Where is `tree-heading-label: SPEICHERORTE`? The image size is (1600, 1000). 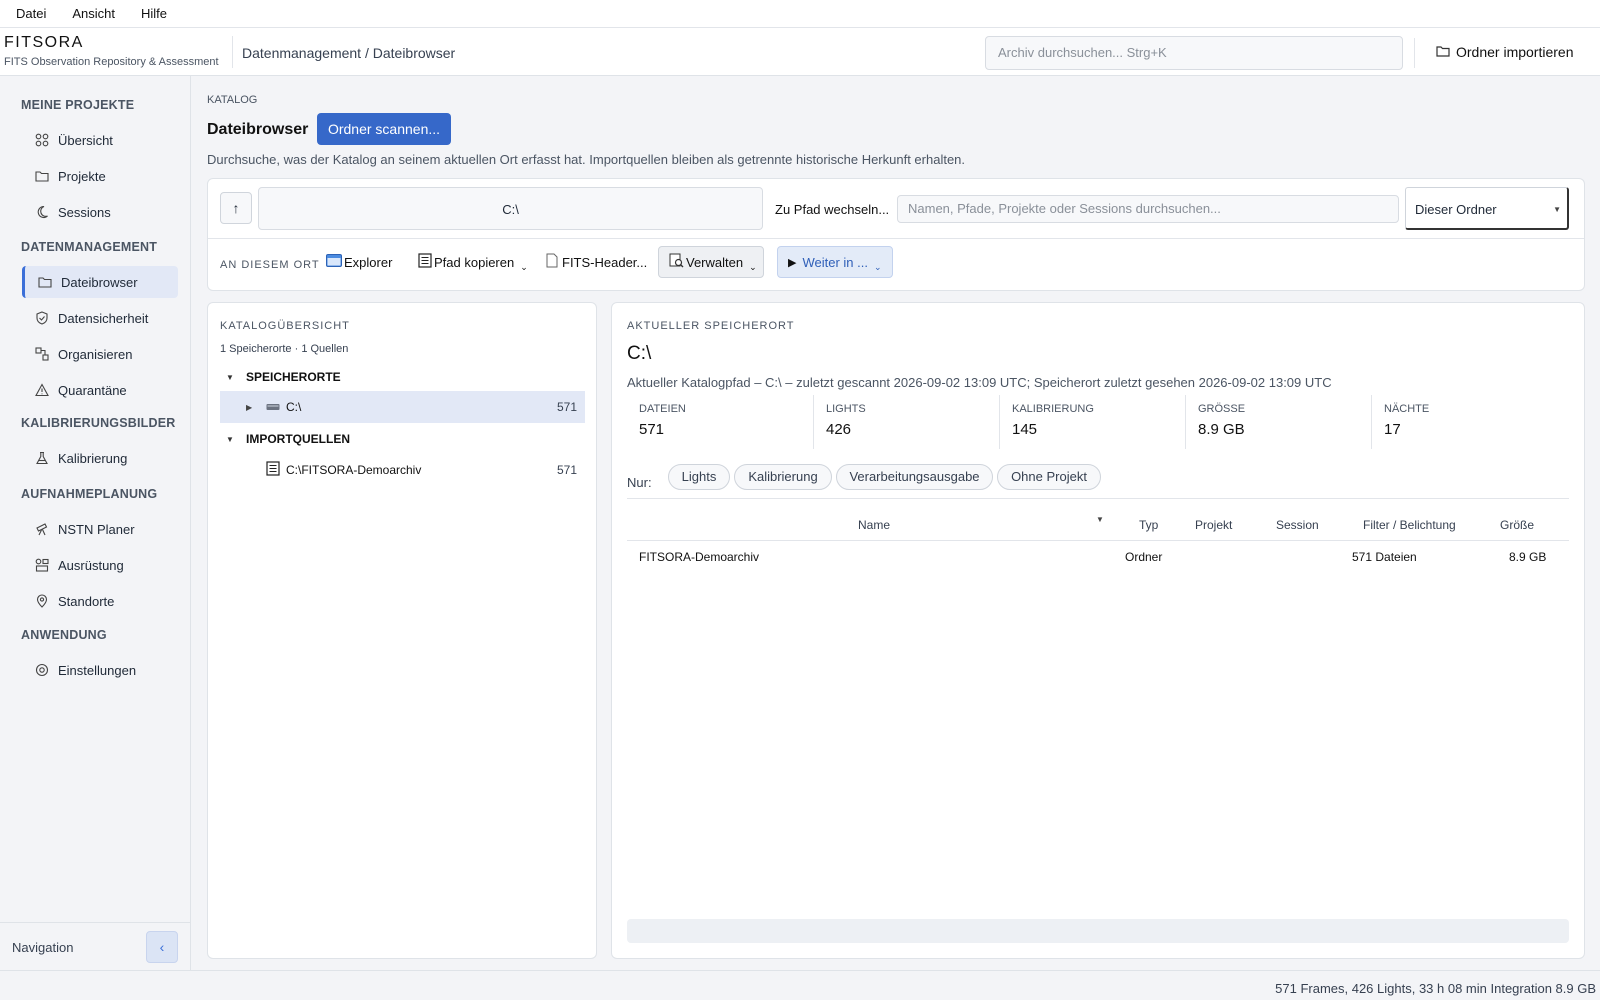 tree-heading-label: SPEICHERORTE is located at coordinates (293, 377).